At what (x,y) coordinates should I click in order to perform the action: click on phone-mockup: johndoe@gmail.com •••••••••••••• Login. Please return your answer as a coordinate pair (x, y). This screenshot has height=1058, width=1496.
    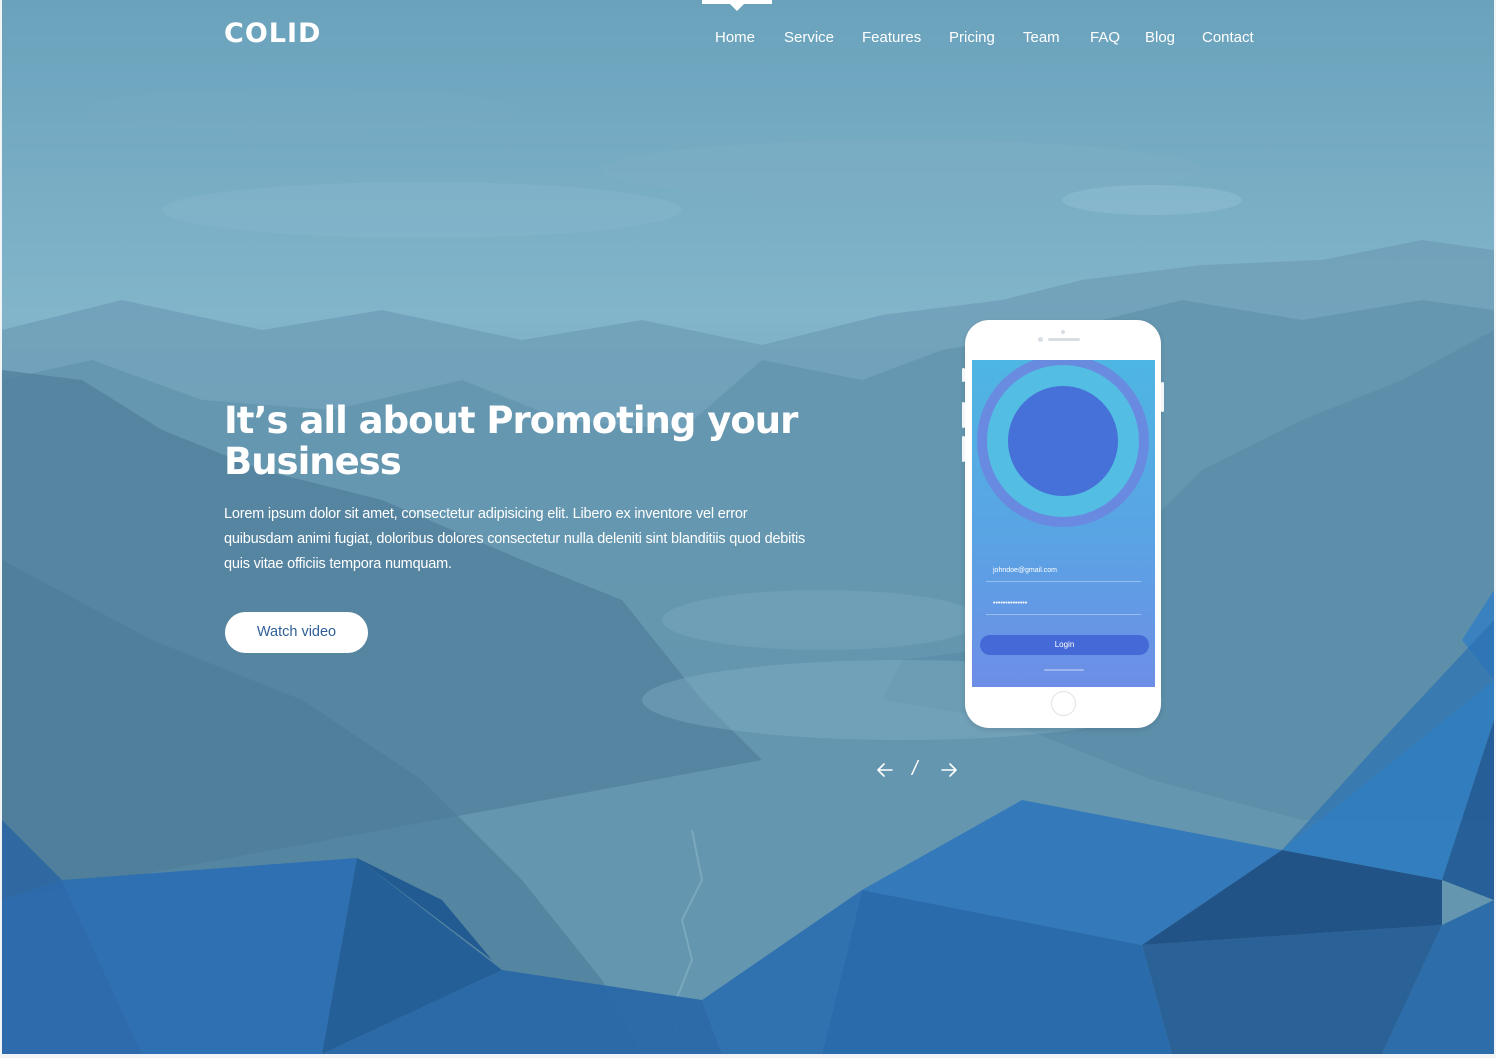
    Looking at the image, I should click on (1063, 524).